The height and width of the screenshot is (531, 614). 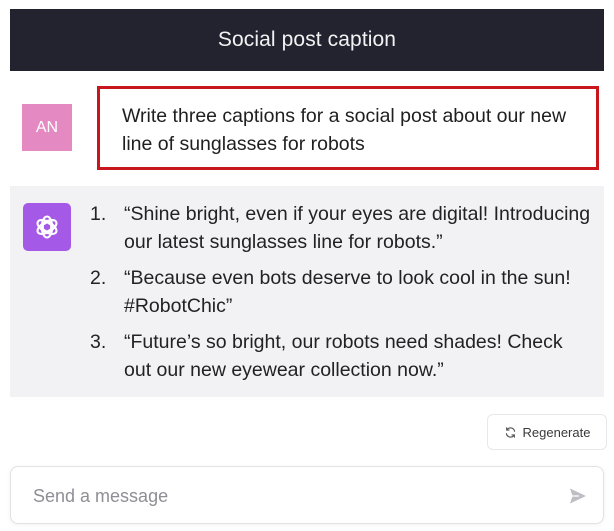 I want to click on chat-title: Social post caption, so click(x=307, y=39).